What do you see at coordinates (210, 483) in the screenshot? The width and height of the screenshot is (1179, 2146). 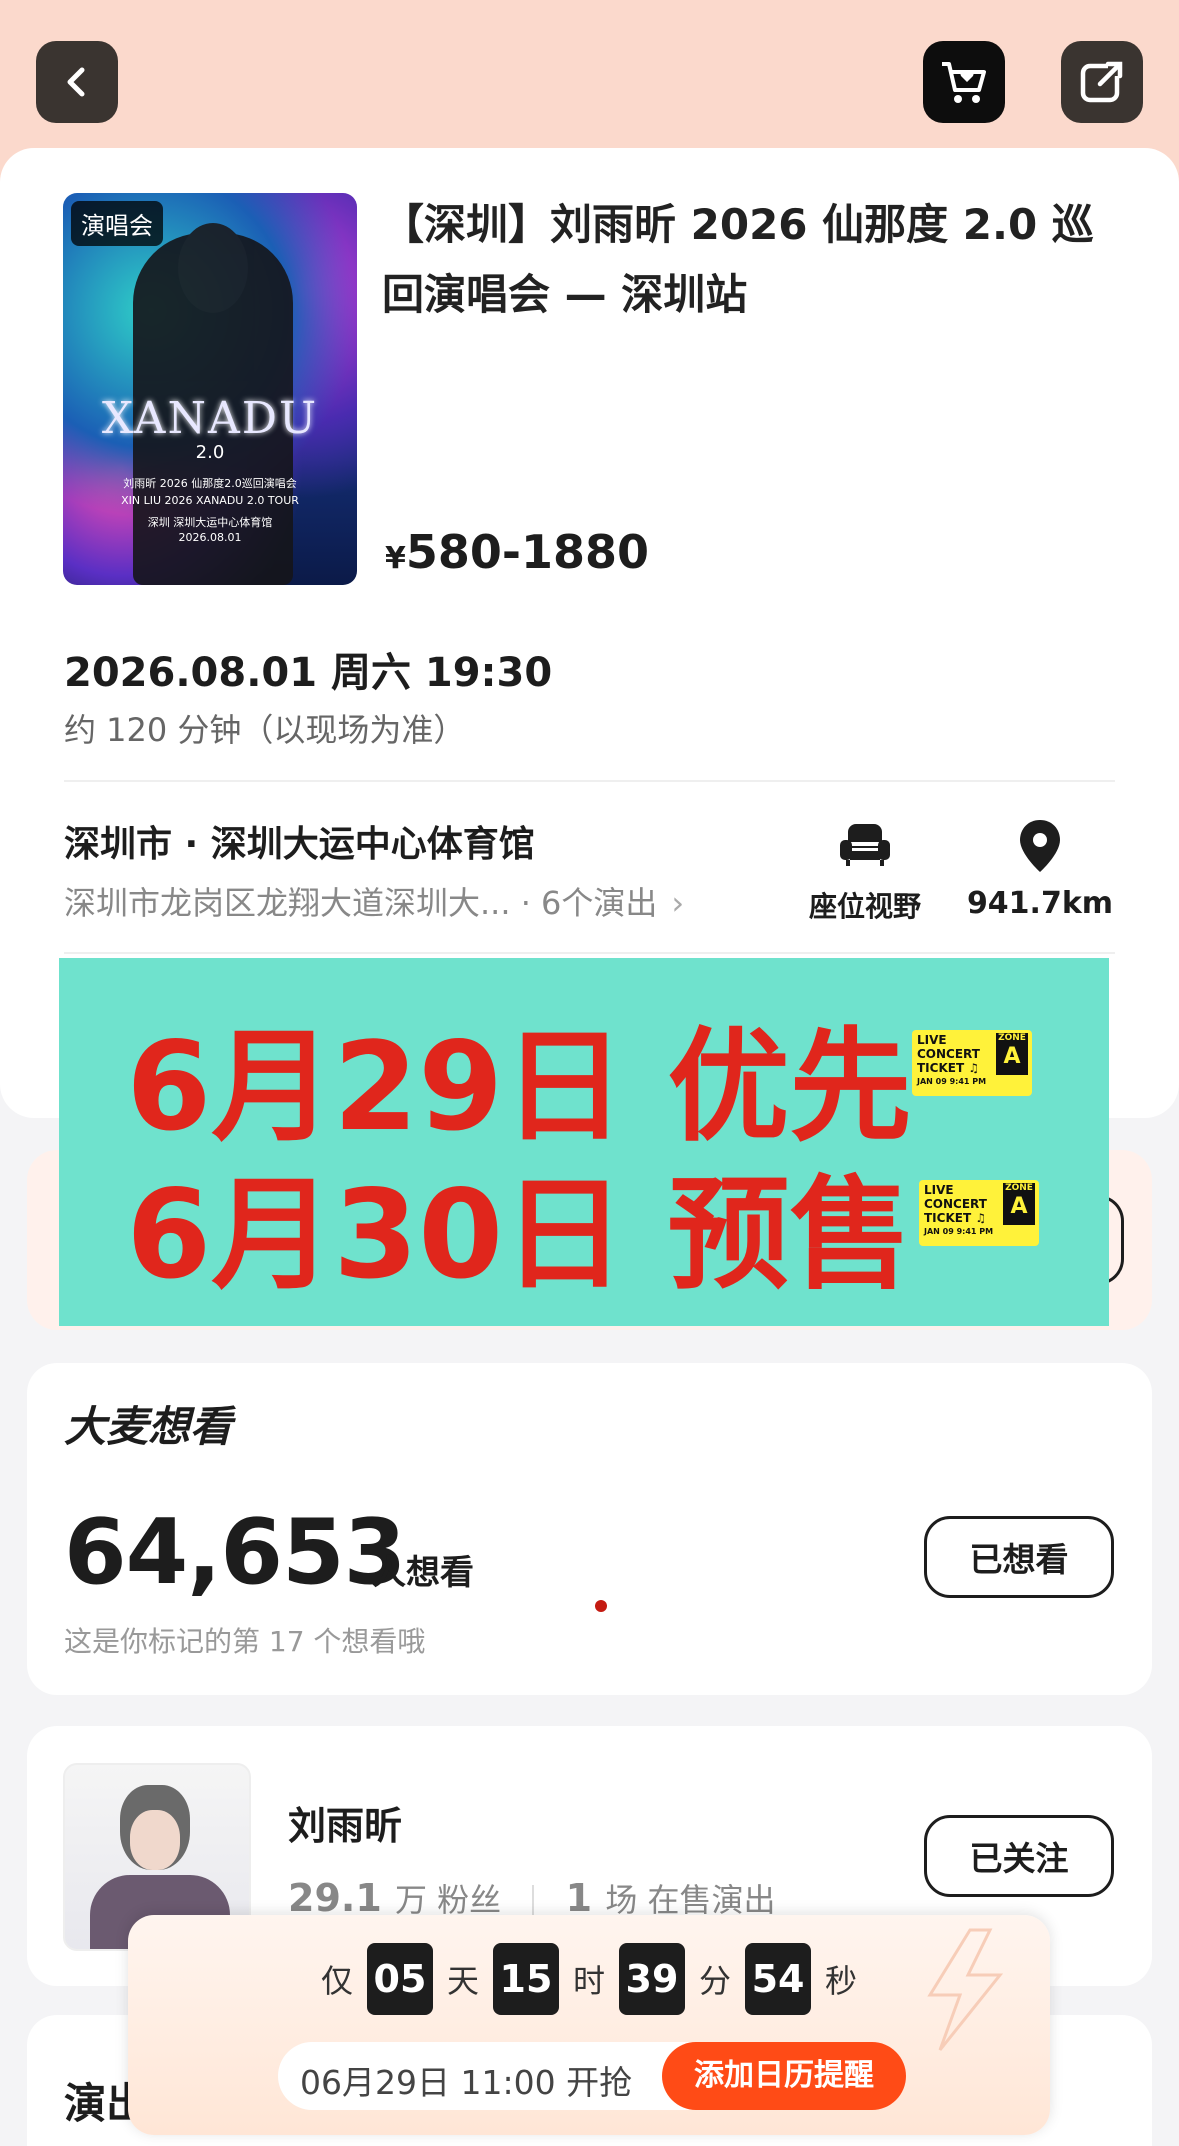 I see `poster-line-1: 刘雨昕 2026 仙那度2.0巡回演唱会` at bounding box center [210, 483].